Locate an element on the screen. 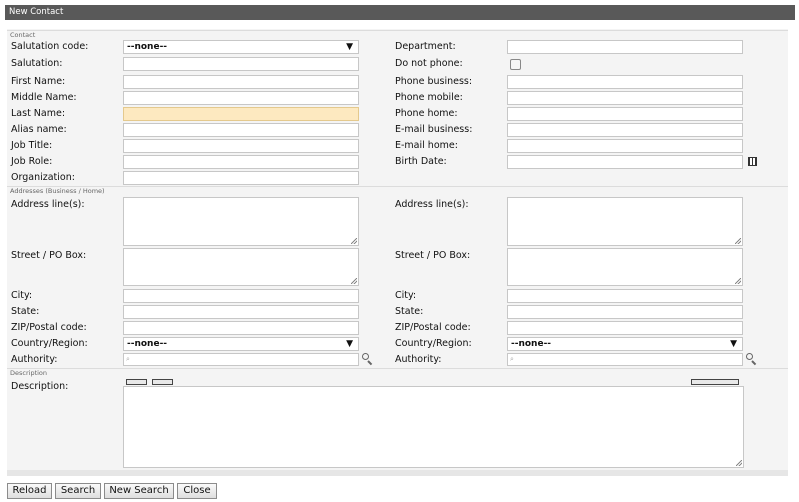 The height and width of the screenshot is (502, 799). business-authority-search-icon is located at coordinates (368, 359).